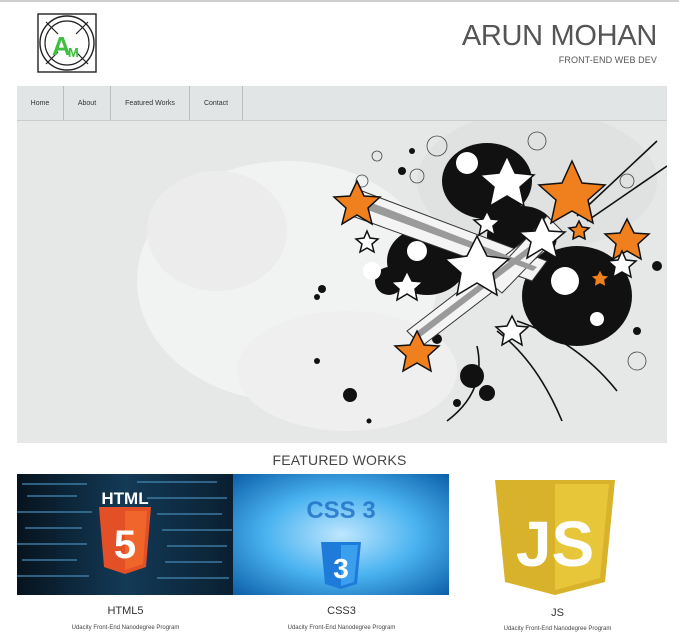  I want to click on html5-thumbnail: HTML 5, so click(125, 534).